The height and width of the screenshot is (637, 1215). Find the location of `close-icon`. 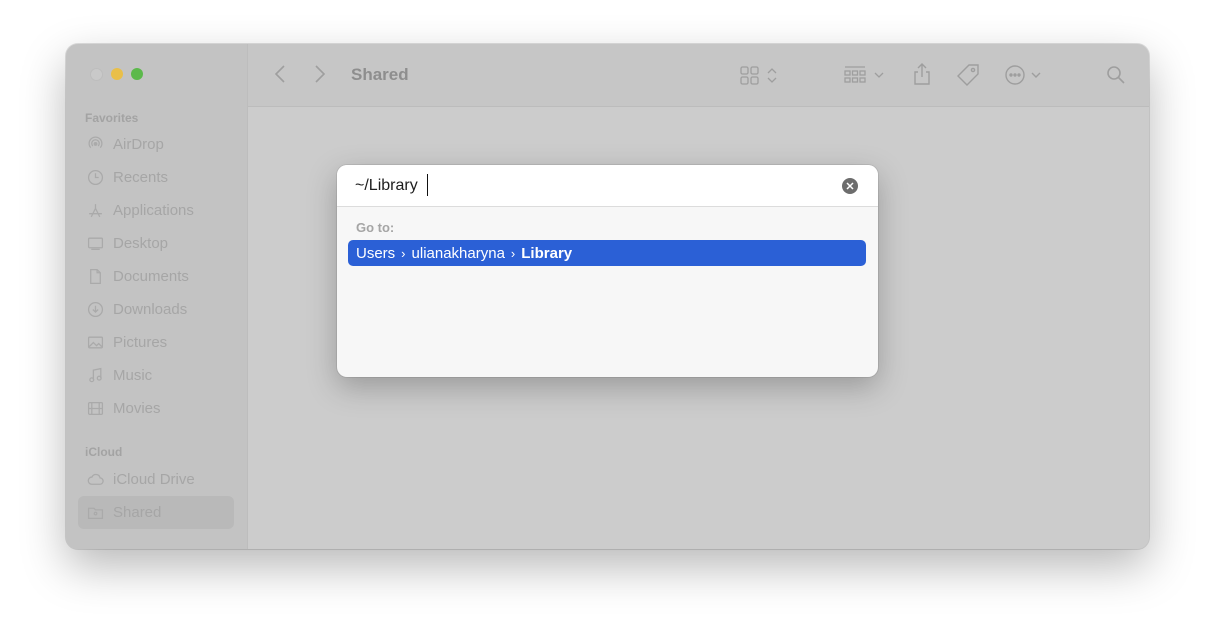

close-icon is located at coordinates (850, 186).